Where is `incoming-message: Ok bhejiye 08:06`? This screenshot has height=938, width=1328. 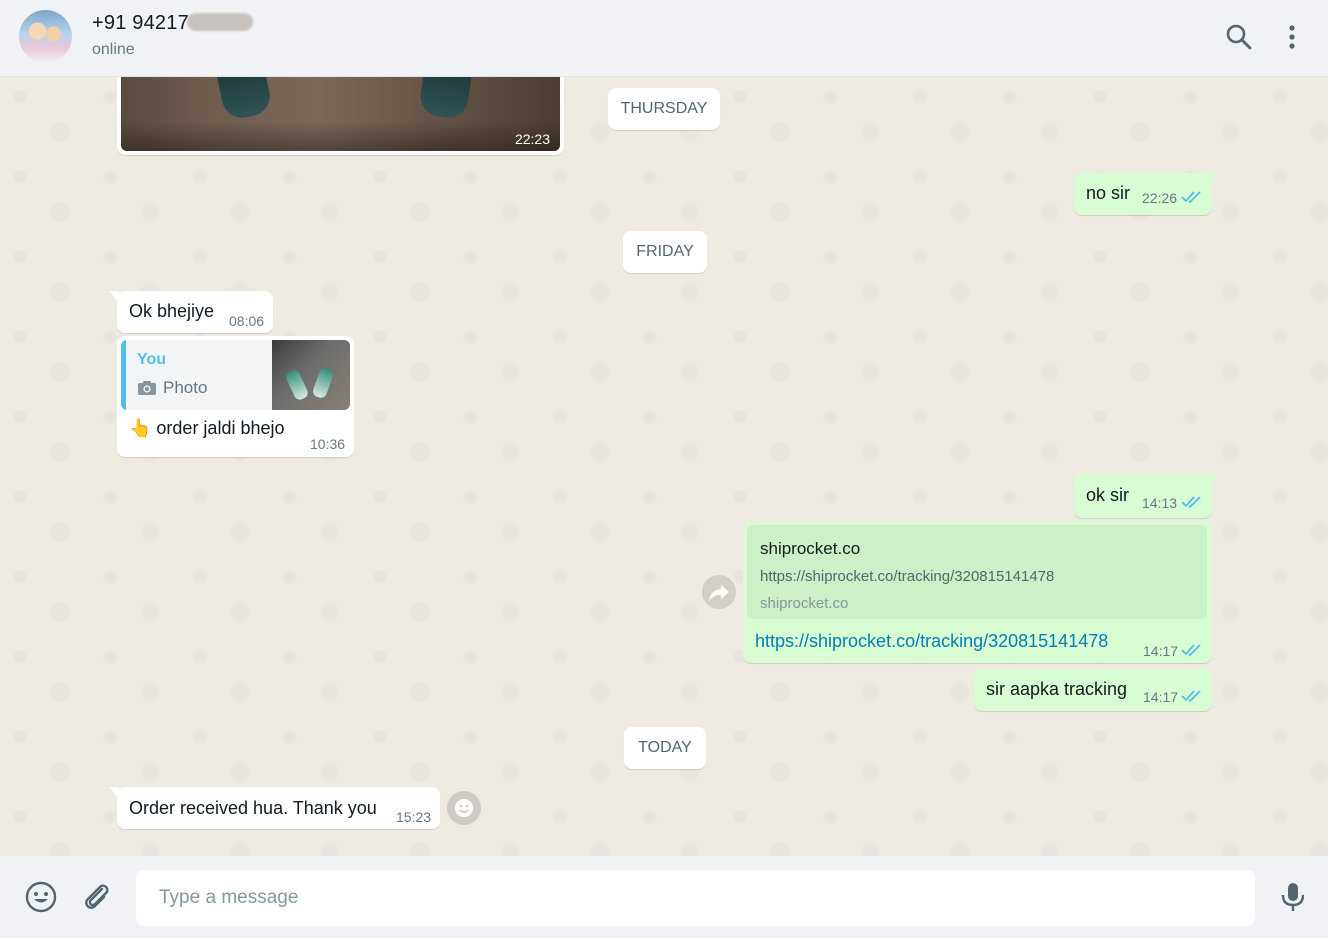 incoming-message: Ok bhejiye 08:06 is located at coordinates (191, 312).